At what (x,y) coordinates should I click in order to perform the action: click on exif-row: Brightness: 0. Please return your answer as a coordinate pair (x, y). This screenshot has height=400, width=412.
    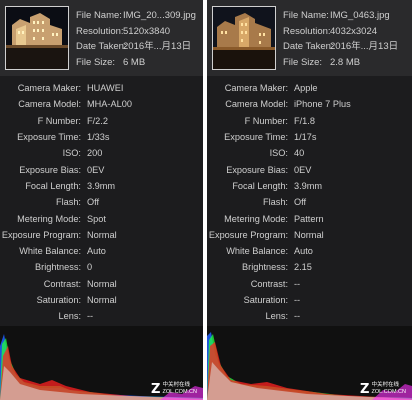
    Looking at the image, I should click on (101, 267).